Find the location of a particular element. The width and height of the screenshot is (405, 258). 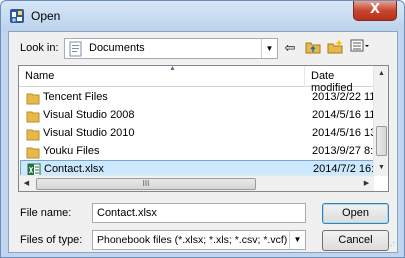

back-arrow-icon: ⇦ is located at coordinates (290, 48).